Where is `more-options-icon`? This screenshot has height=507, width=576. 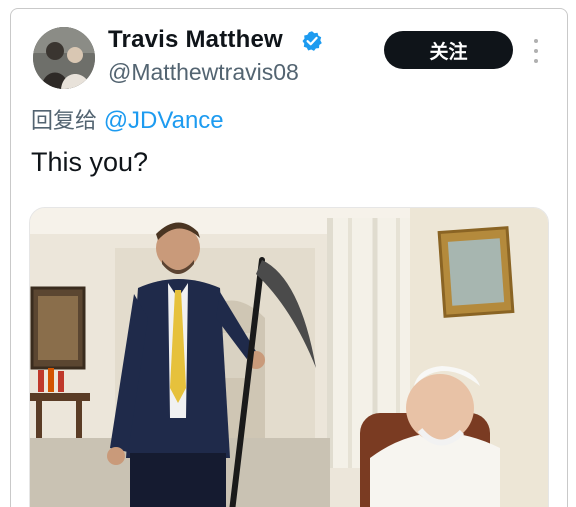 more-options-icon is located at coordinates (536, 51).